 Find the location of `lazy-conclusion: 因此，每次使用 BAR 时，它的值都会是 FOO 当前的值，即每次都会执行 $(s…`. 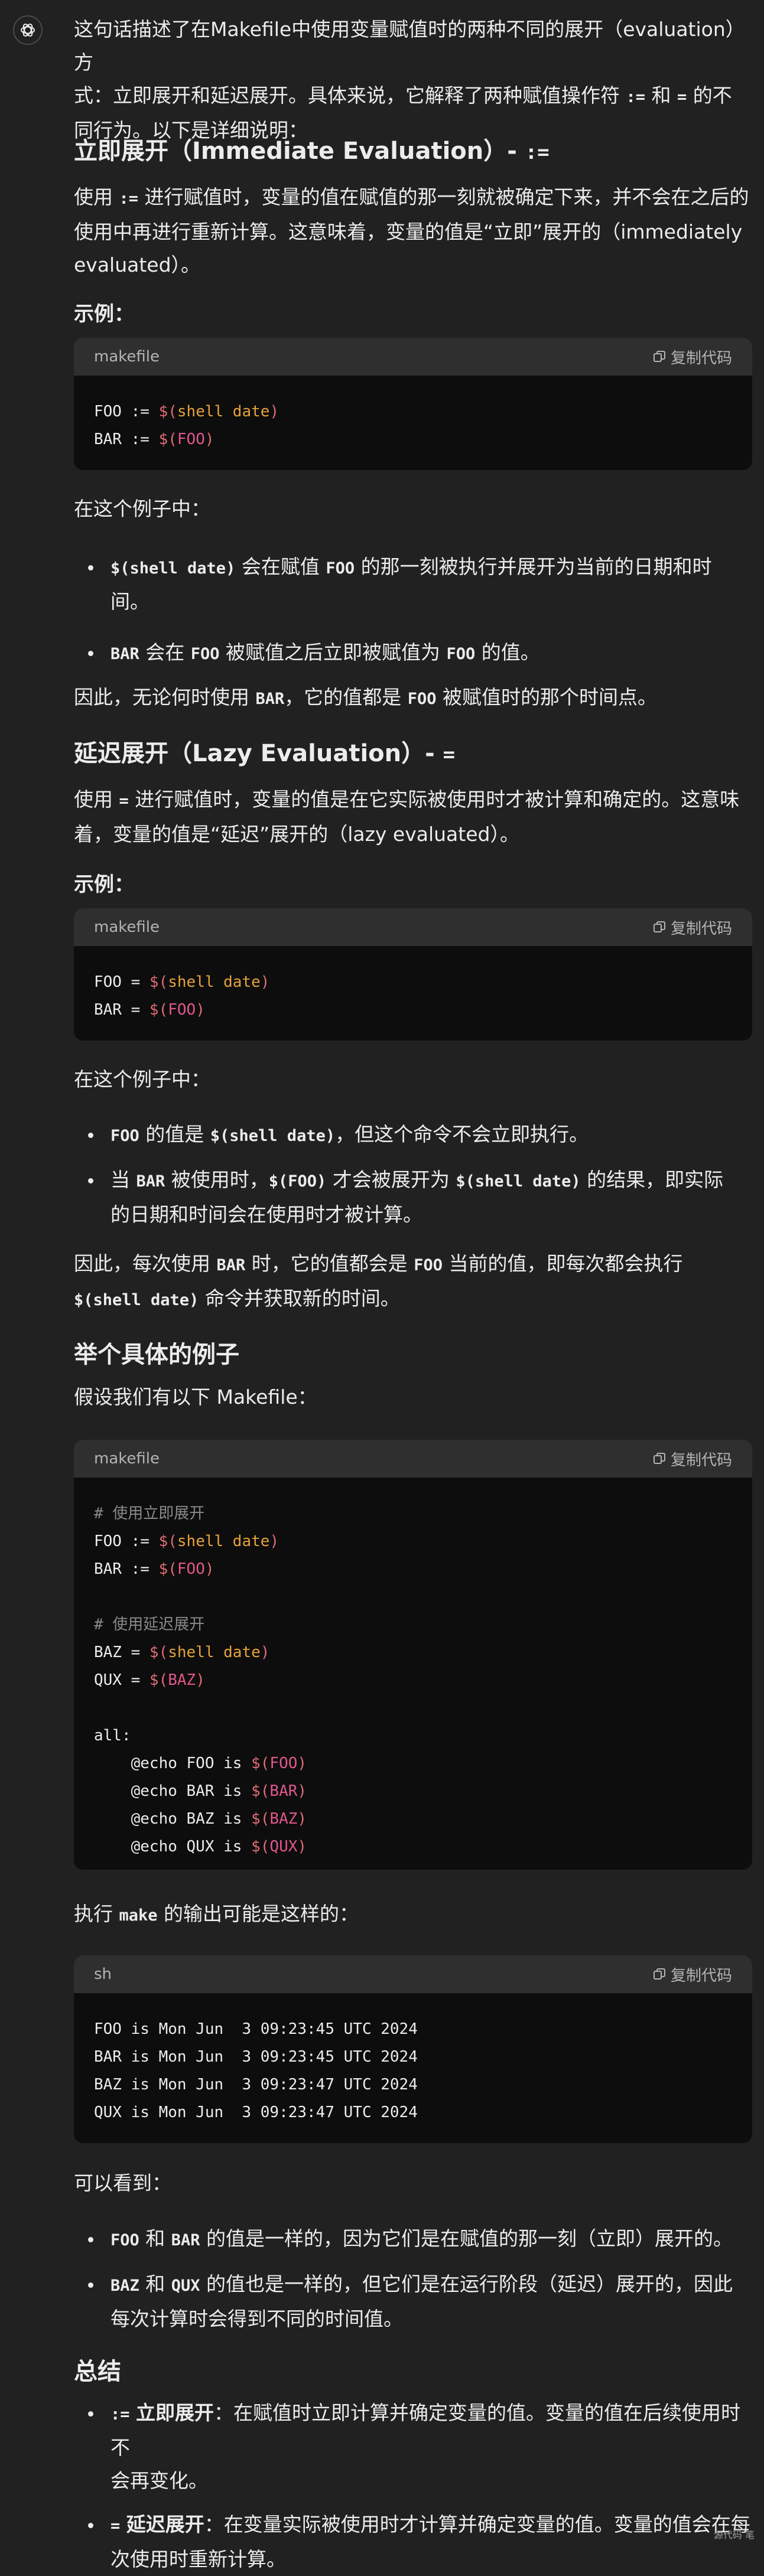

lazy-conclusion: 因此，每次使用 BAR 时，它的值都会是 FOO 当前的值，即每次都会执行 $(s… is located at coordinates (378, 1281).